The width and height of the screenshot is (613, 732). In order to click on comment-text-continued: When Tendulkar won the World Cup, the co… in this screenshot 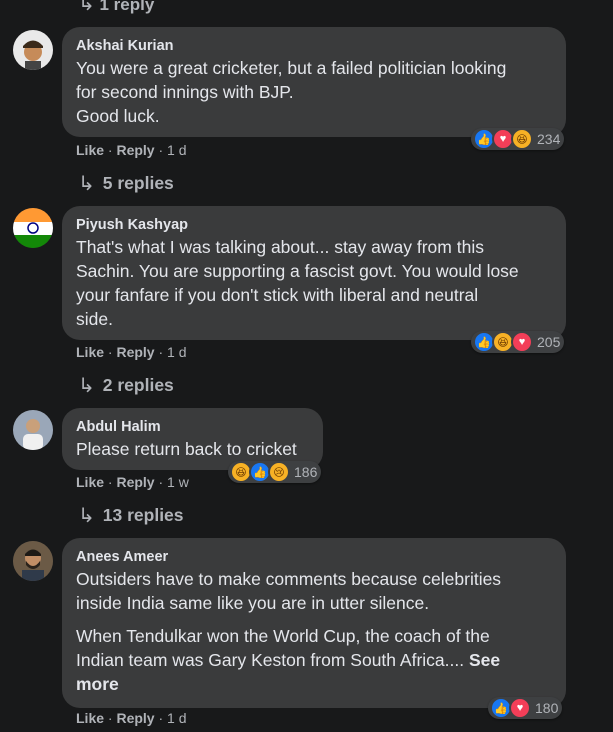, I will do `click(314, 660)`.